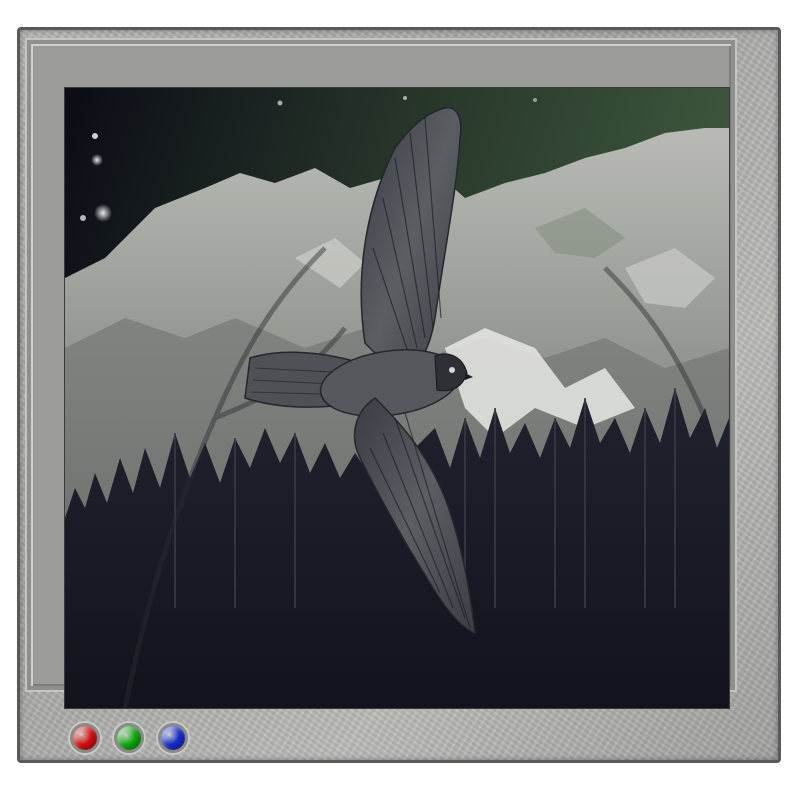 This screenshot has height=800, width=800. Describe the element at coordinates (173, 738) in the screenshot. I see `blue-button` at that location.